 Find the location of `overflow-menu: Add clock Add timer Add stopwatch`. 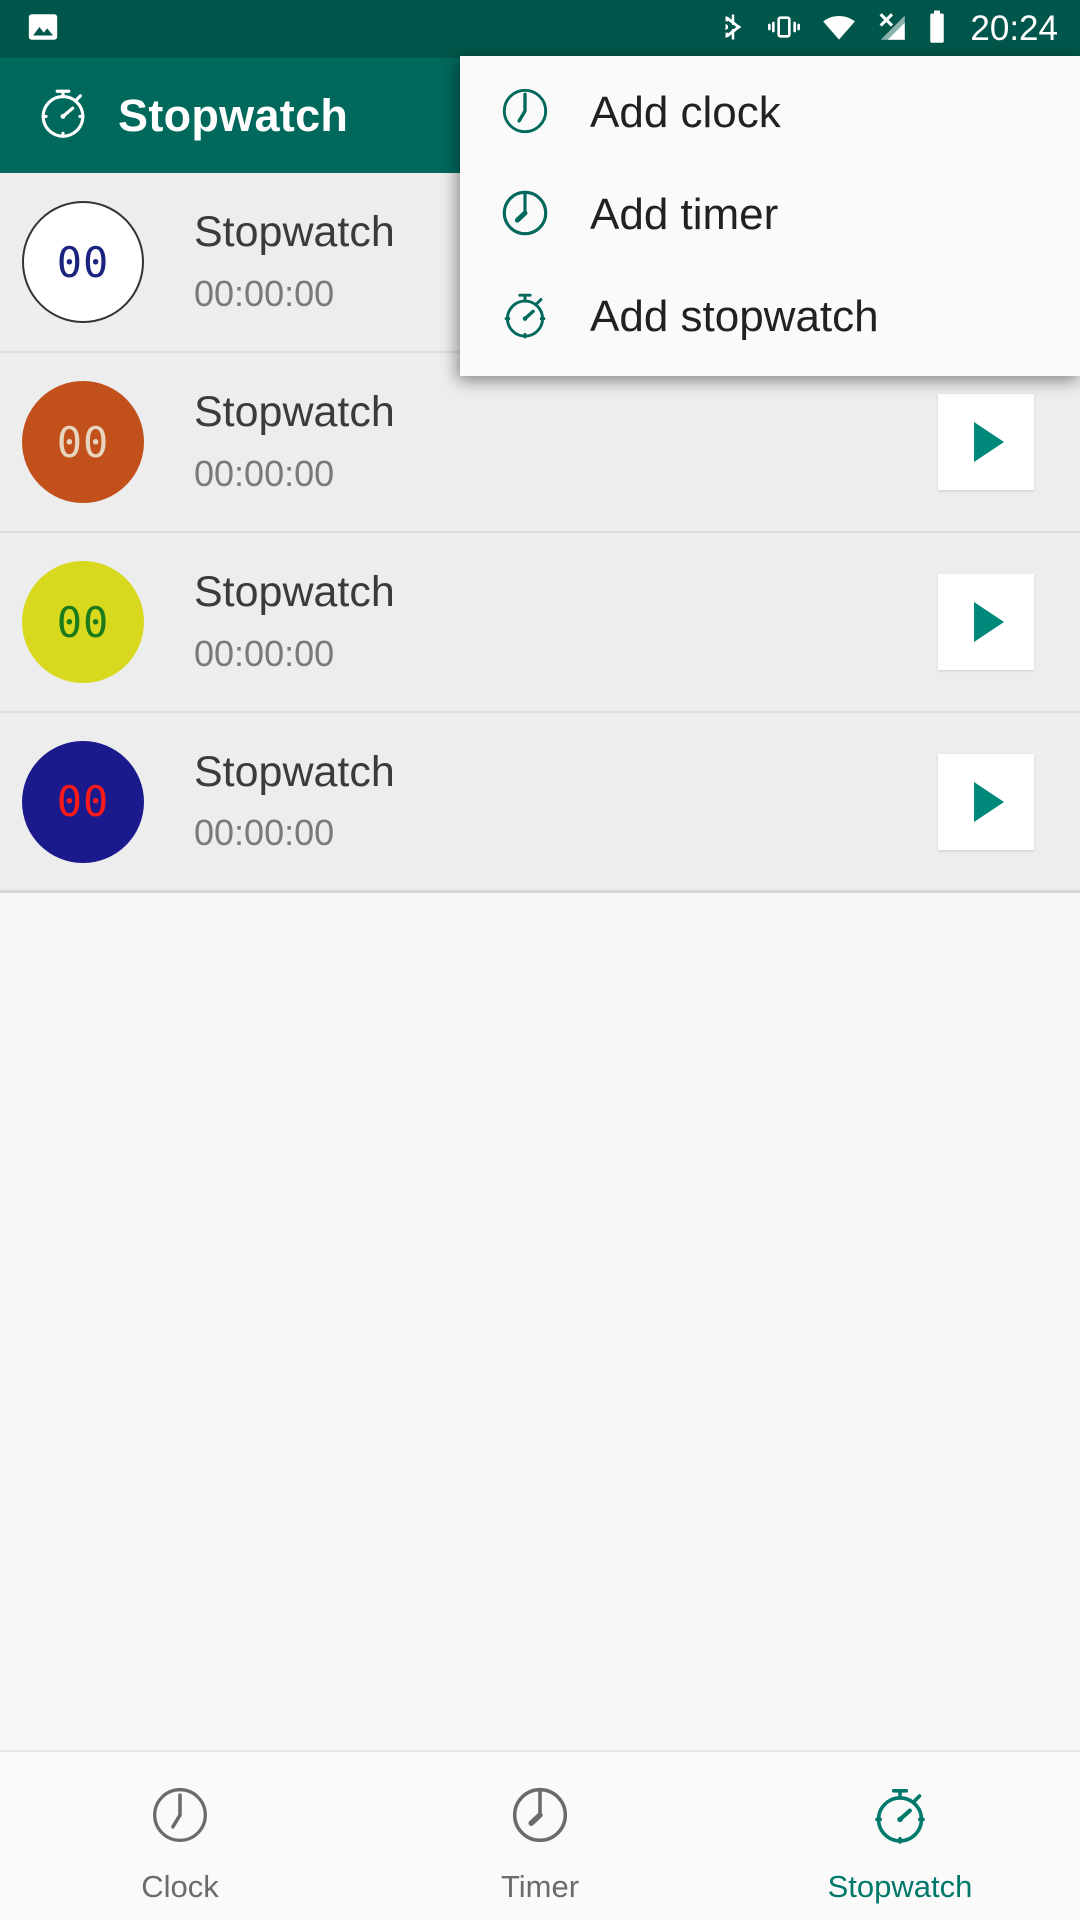

overflow-menu: Add clock Add timer Add stopwatch is located at coordinates (770, 216).